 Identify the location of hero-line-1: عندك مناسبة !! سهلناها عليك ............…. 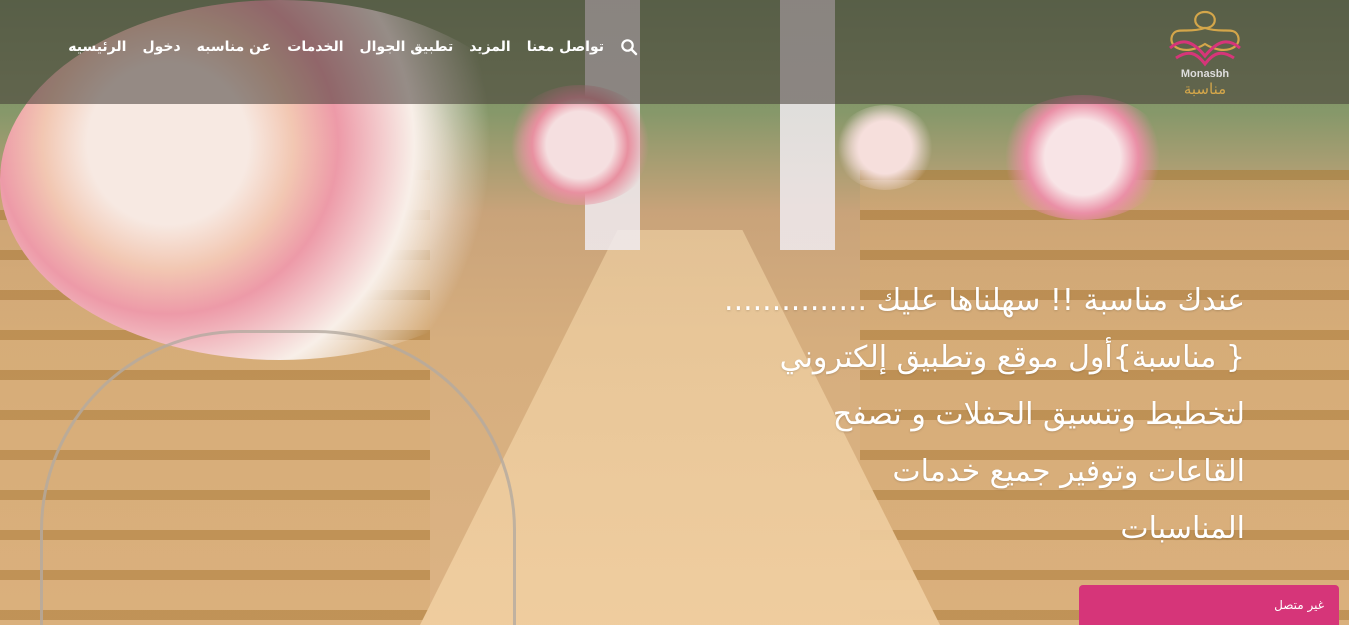
(984, 300).